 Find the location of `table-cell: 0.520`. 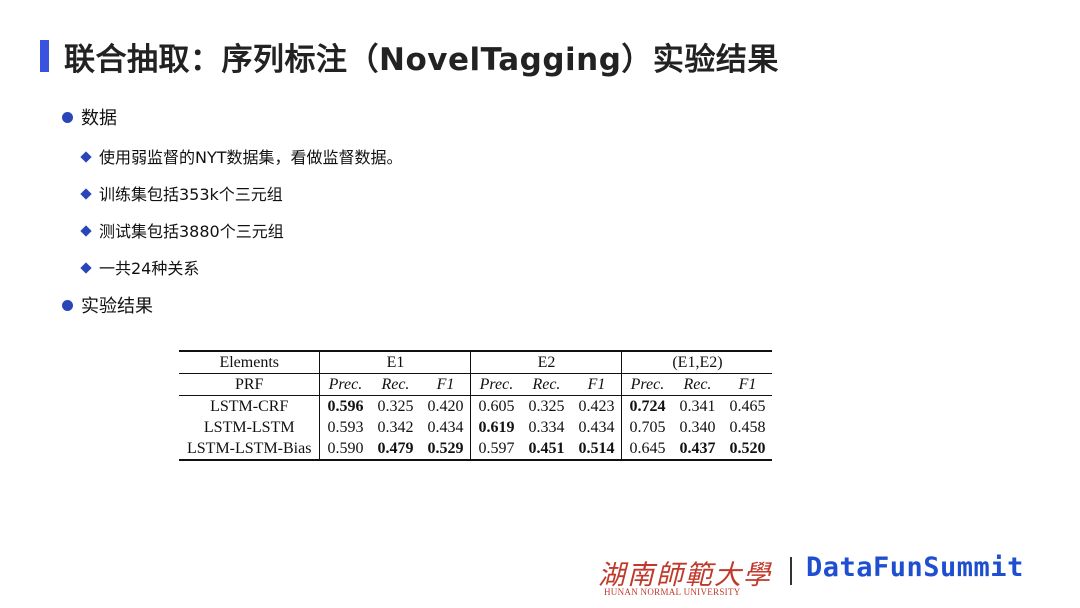

table-cell: 0.520 is located at coordinates (747, 449).